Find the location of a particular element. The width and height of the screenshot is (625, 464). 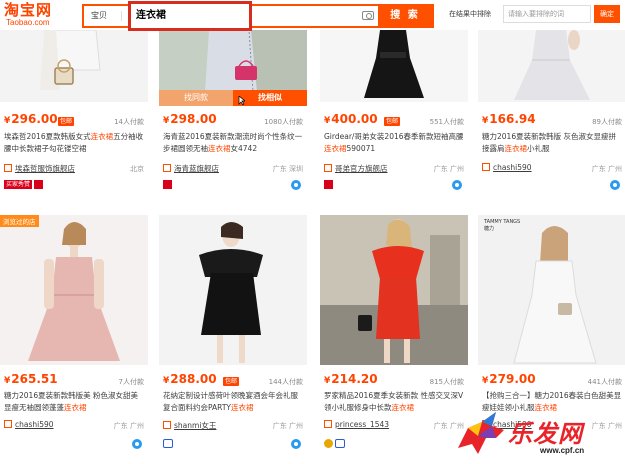

paid-count: 1080人付款 is located at coordinates (283, 122).